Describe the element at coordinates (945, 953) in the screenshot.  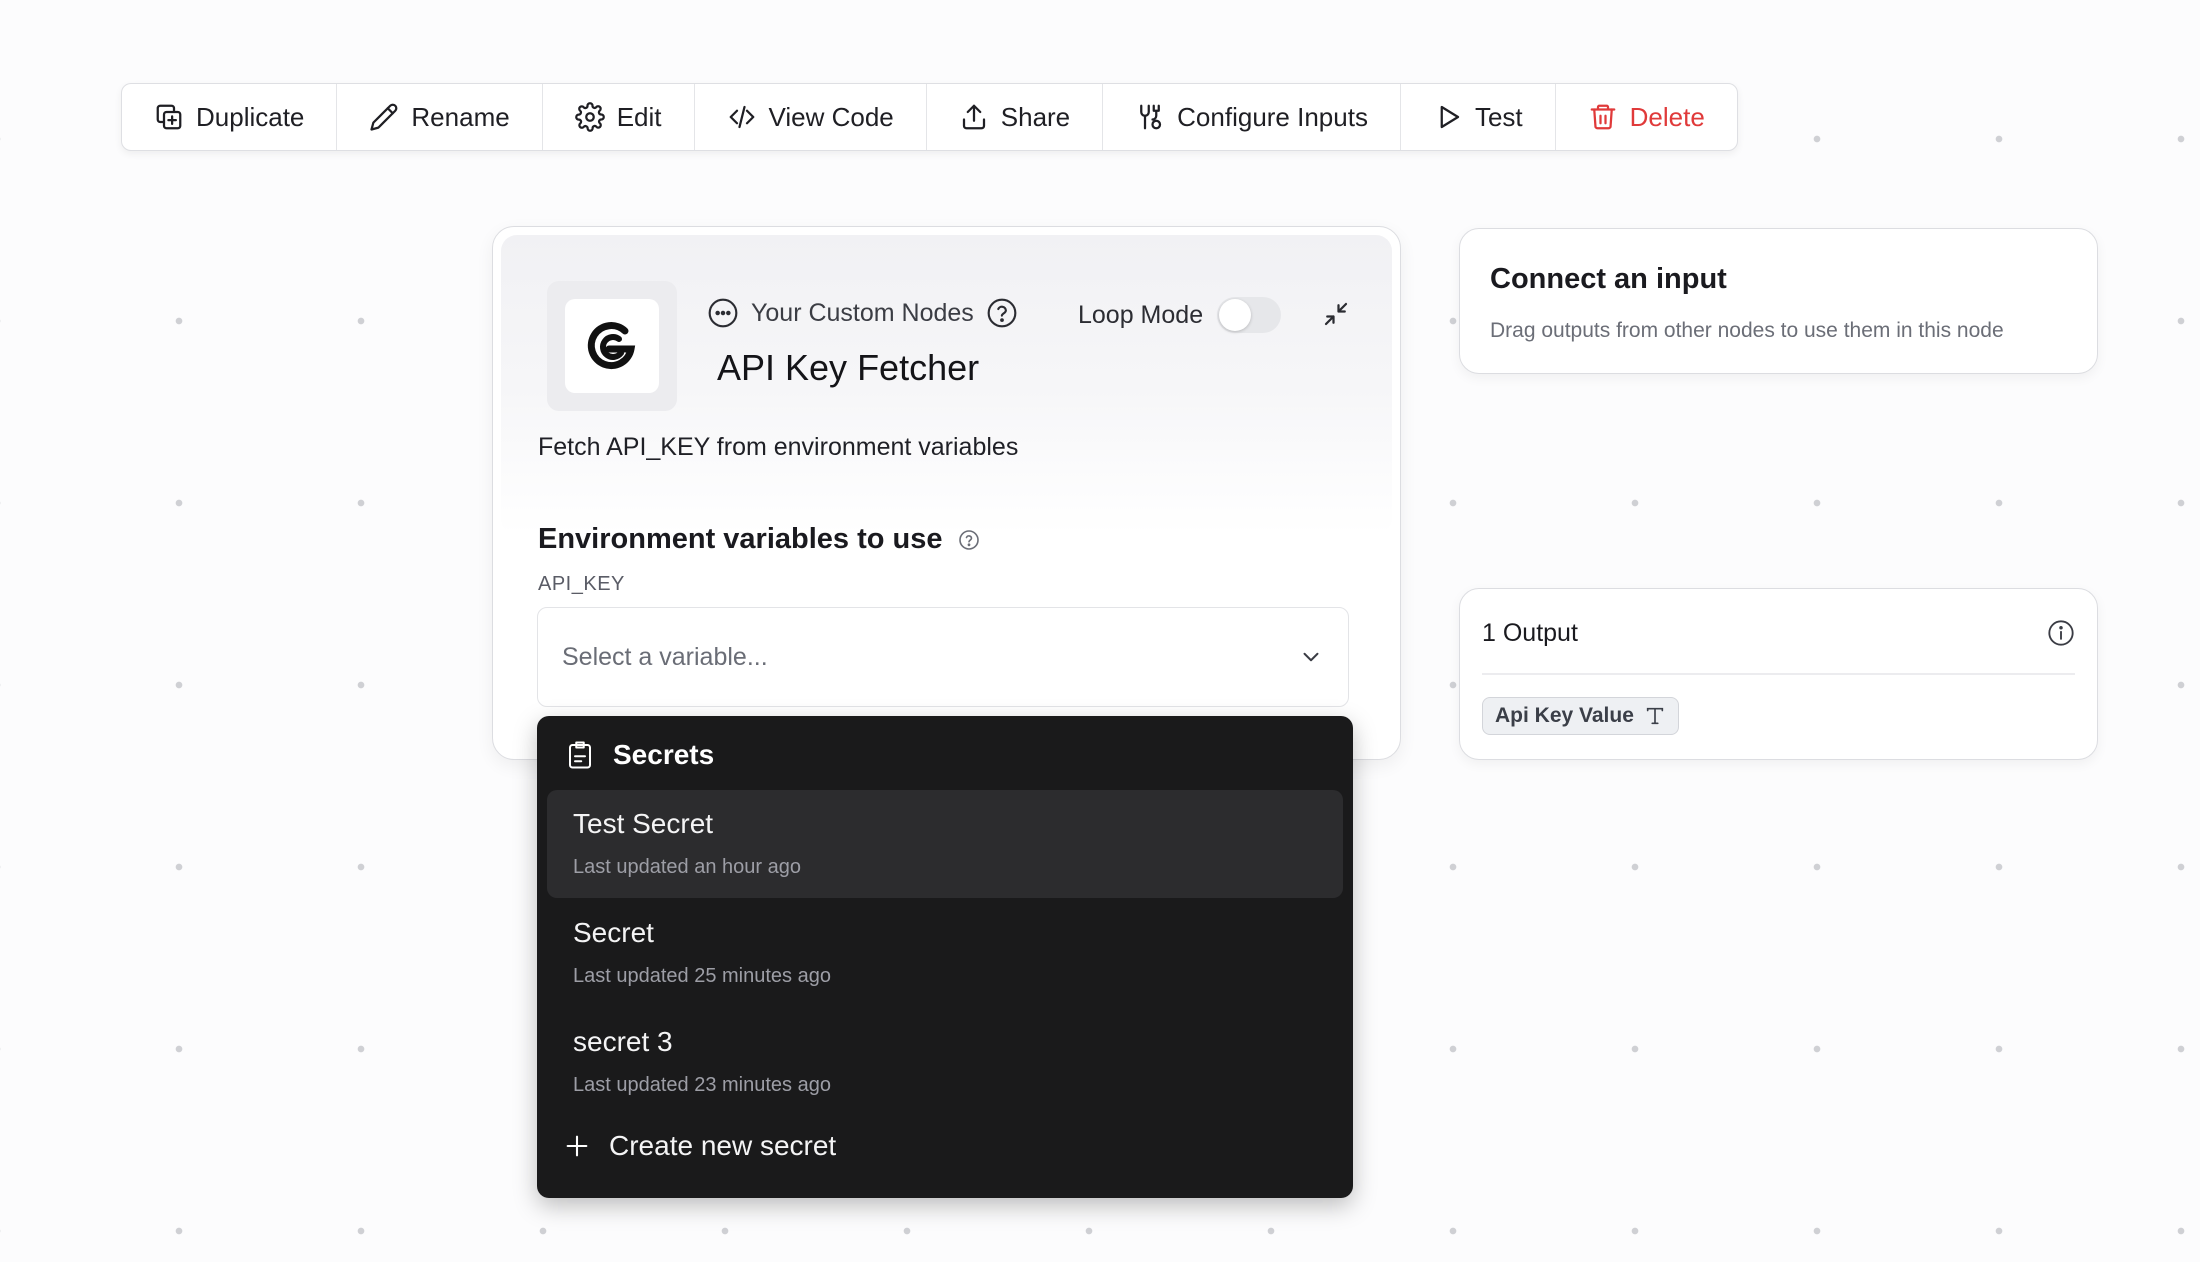
I see `secret-option: Secret Last updated 25 minutes ago` at that location.